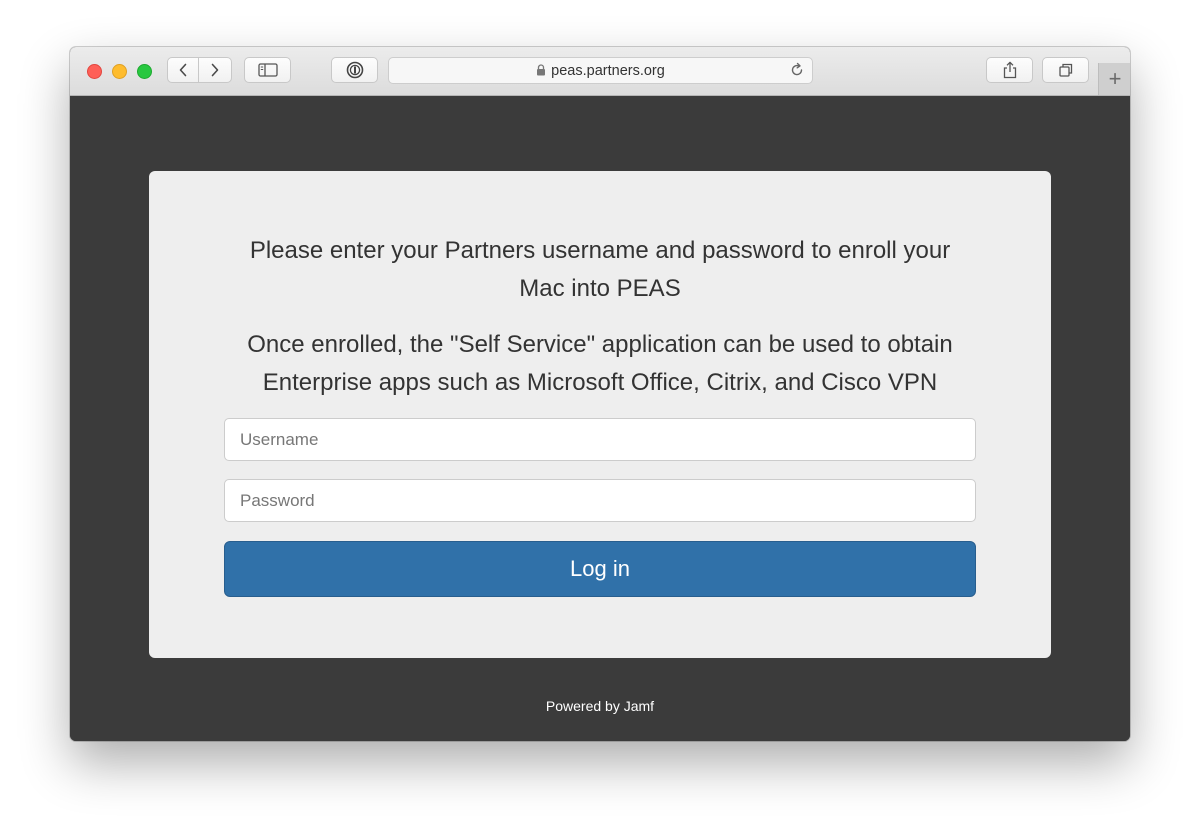 The image size is (1200, 834). I want to click on tabs-icon, so click(1065, 70).